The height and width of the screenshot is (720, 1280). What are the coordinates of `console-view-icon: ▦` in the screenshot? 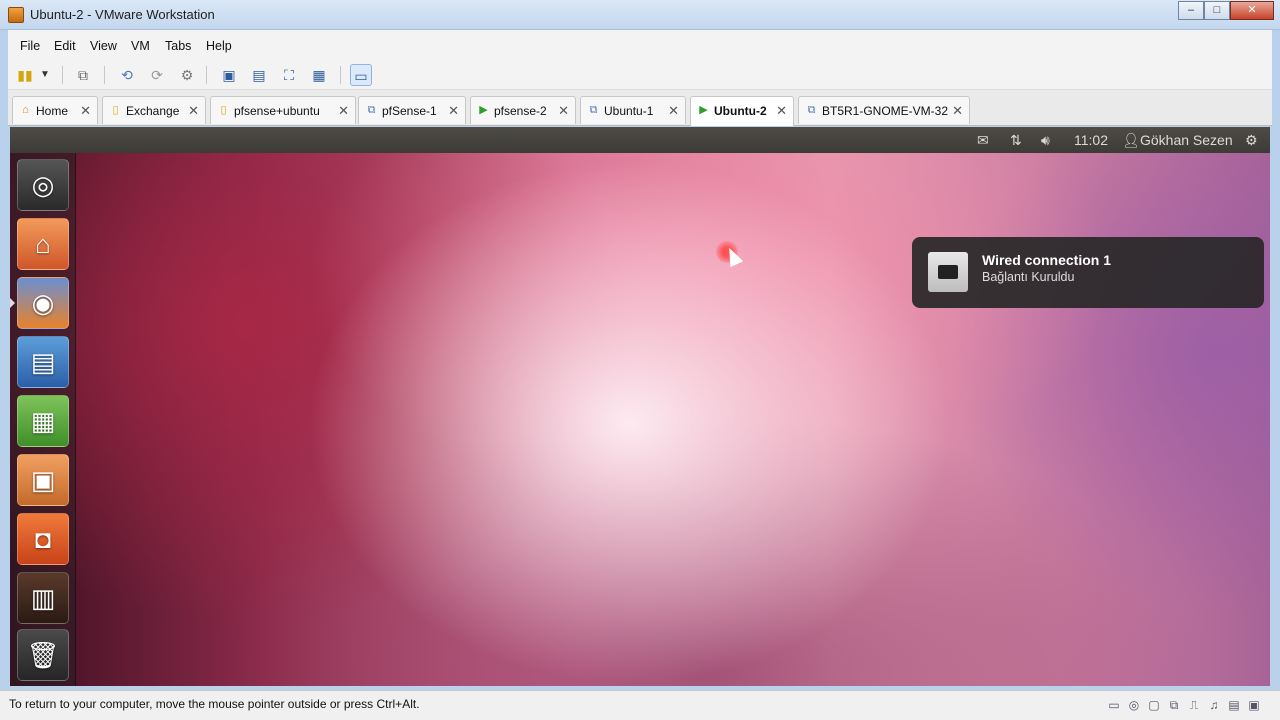 It's located at (319, 75).